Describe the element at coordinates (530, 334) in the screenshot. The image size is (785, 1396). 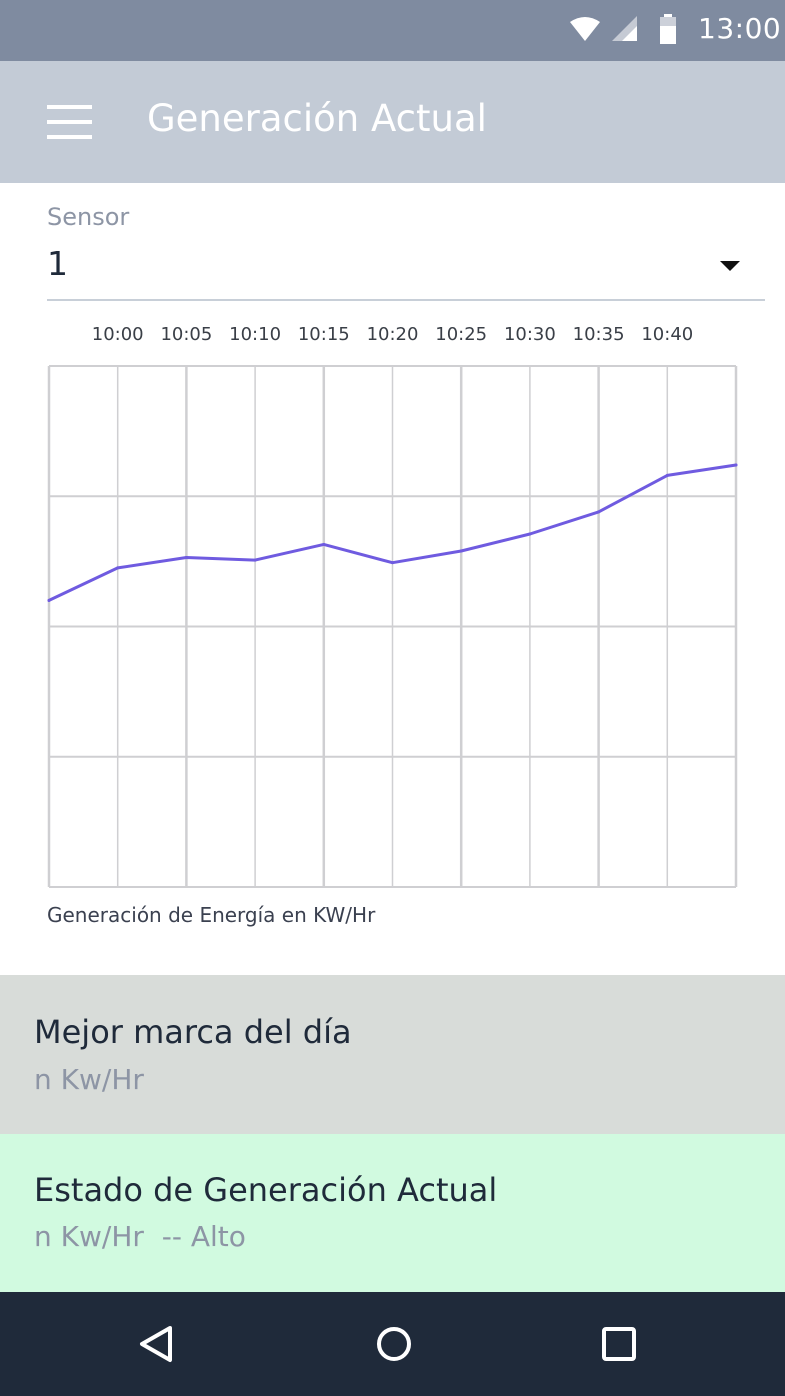
I see `x-tick-label: 10:30` at that location.